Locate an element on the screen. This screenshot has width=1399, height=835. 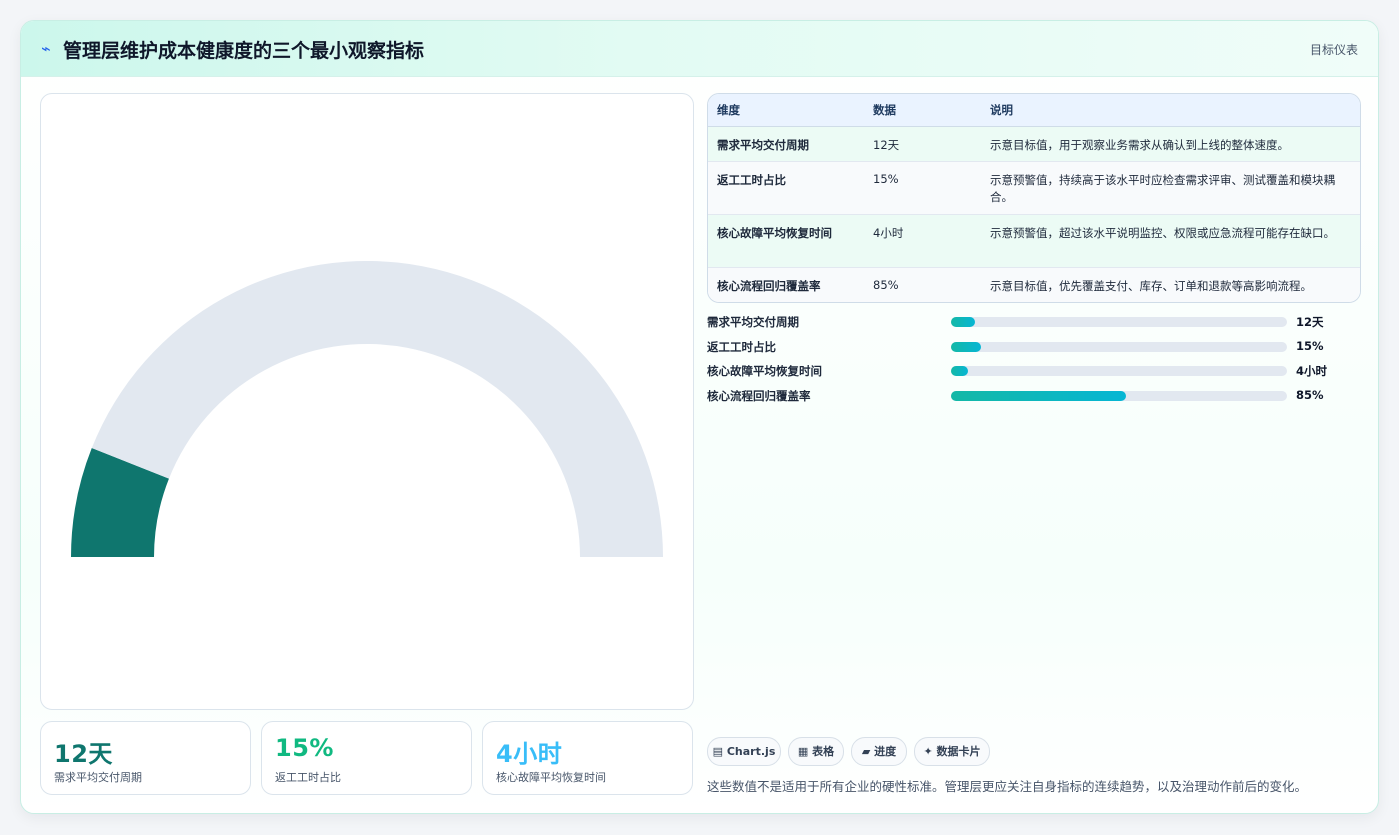
stat-value: 4小时 is located at coordinates (529, 754).